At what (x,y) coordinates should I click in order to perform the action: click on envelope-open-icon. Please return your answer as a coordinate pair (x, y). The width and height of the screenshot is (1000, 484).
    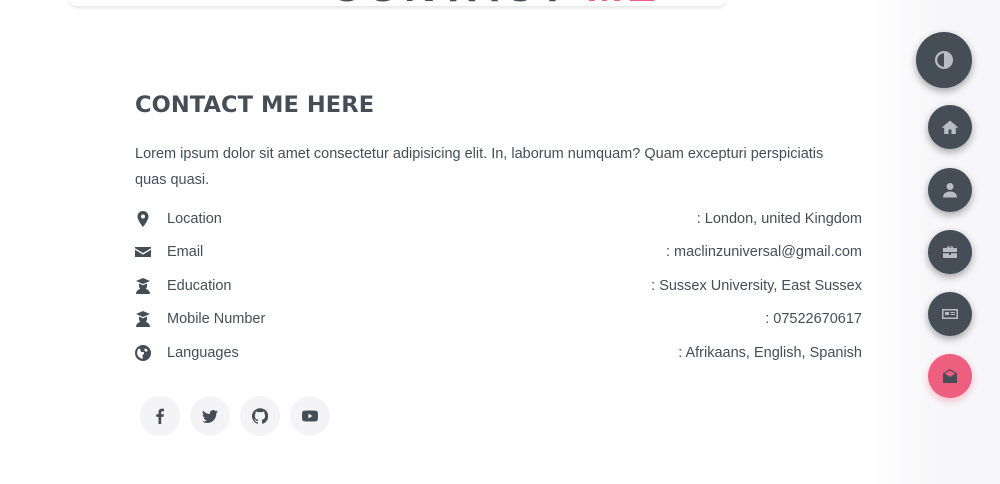
    Looking at the image, I should click on (950, 376).